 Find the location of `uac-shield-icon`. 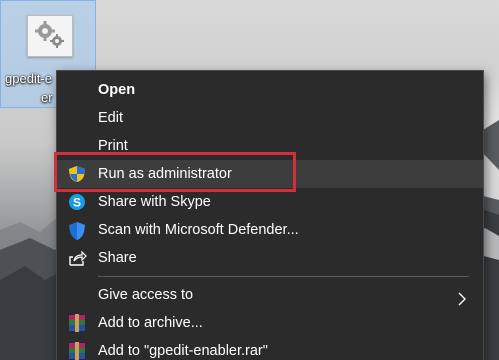

uac-shield-icon is located at coordinates (77, 174).